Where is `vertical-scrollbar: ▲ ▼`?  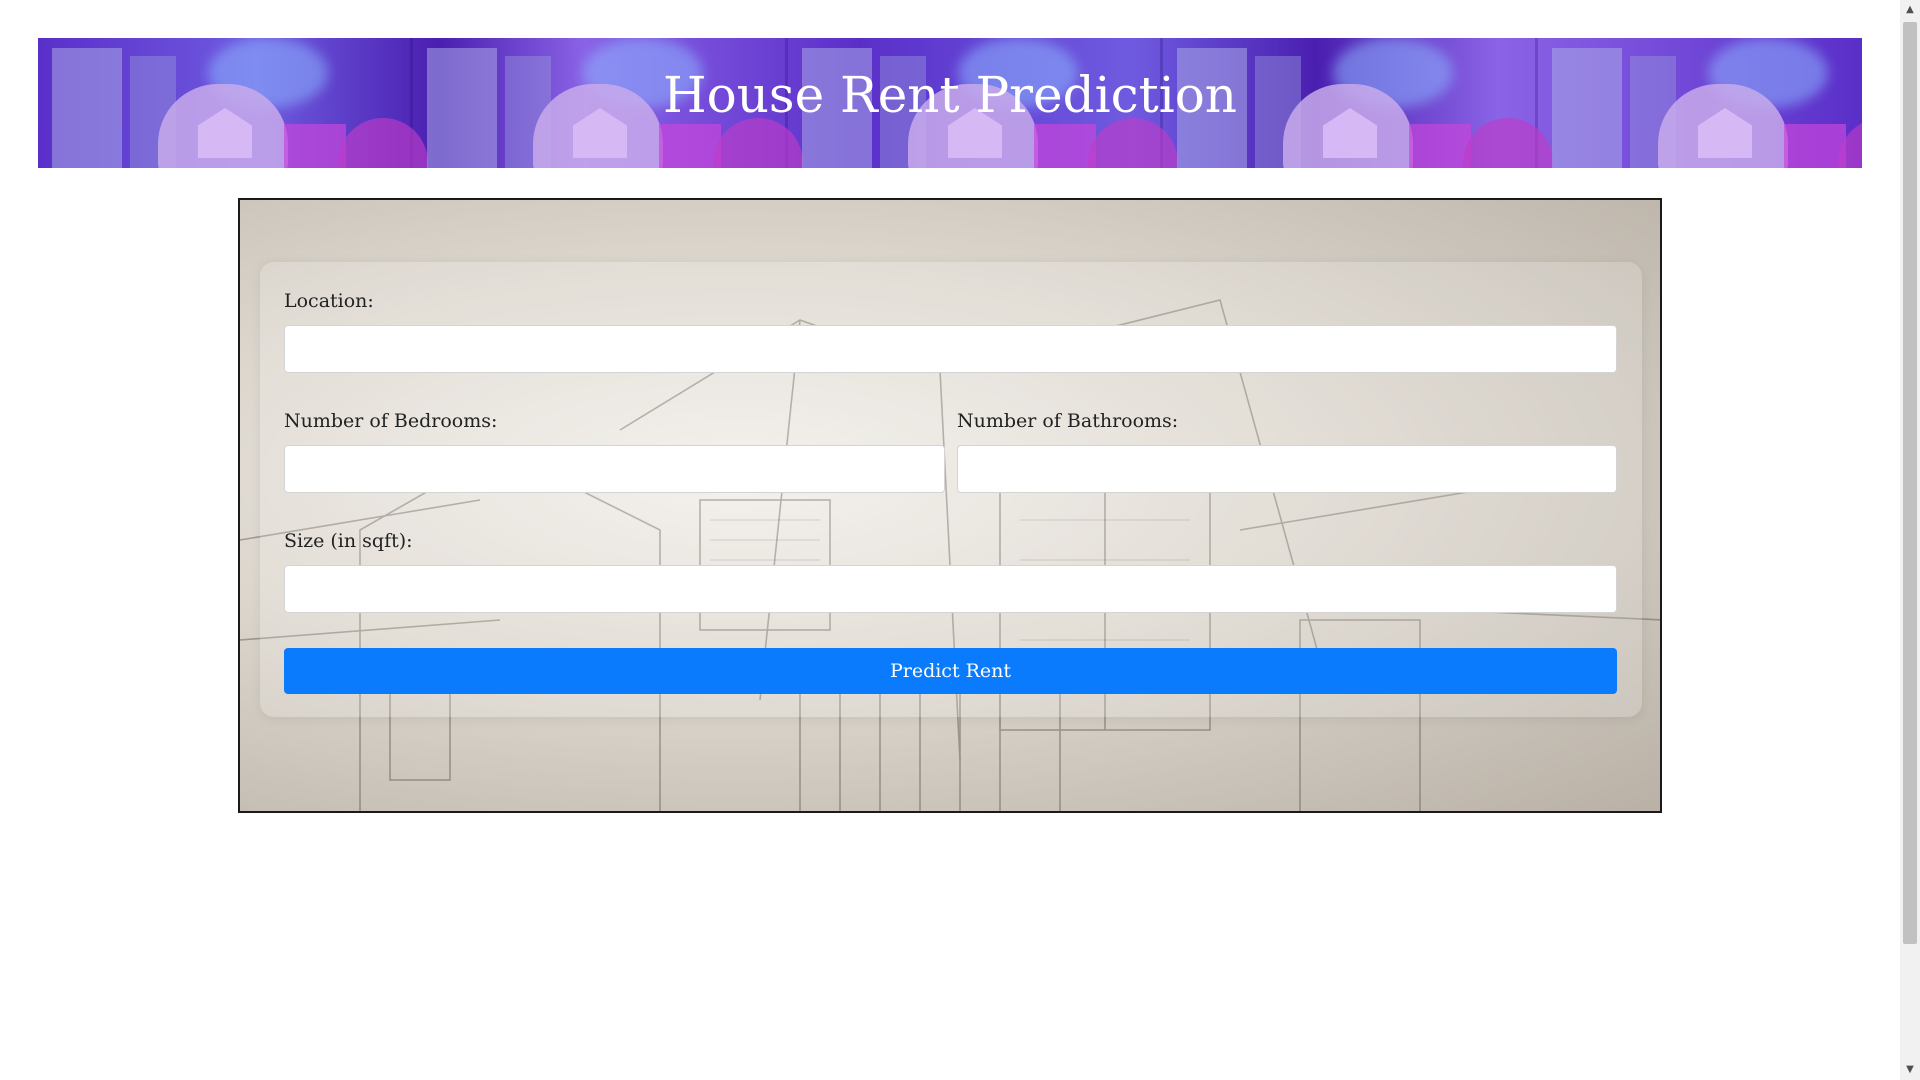 vertical-scrollbar: ▲ ▼ is located at coordinates (1910, 540).